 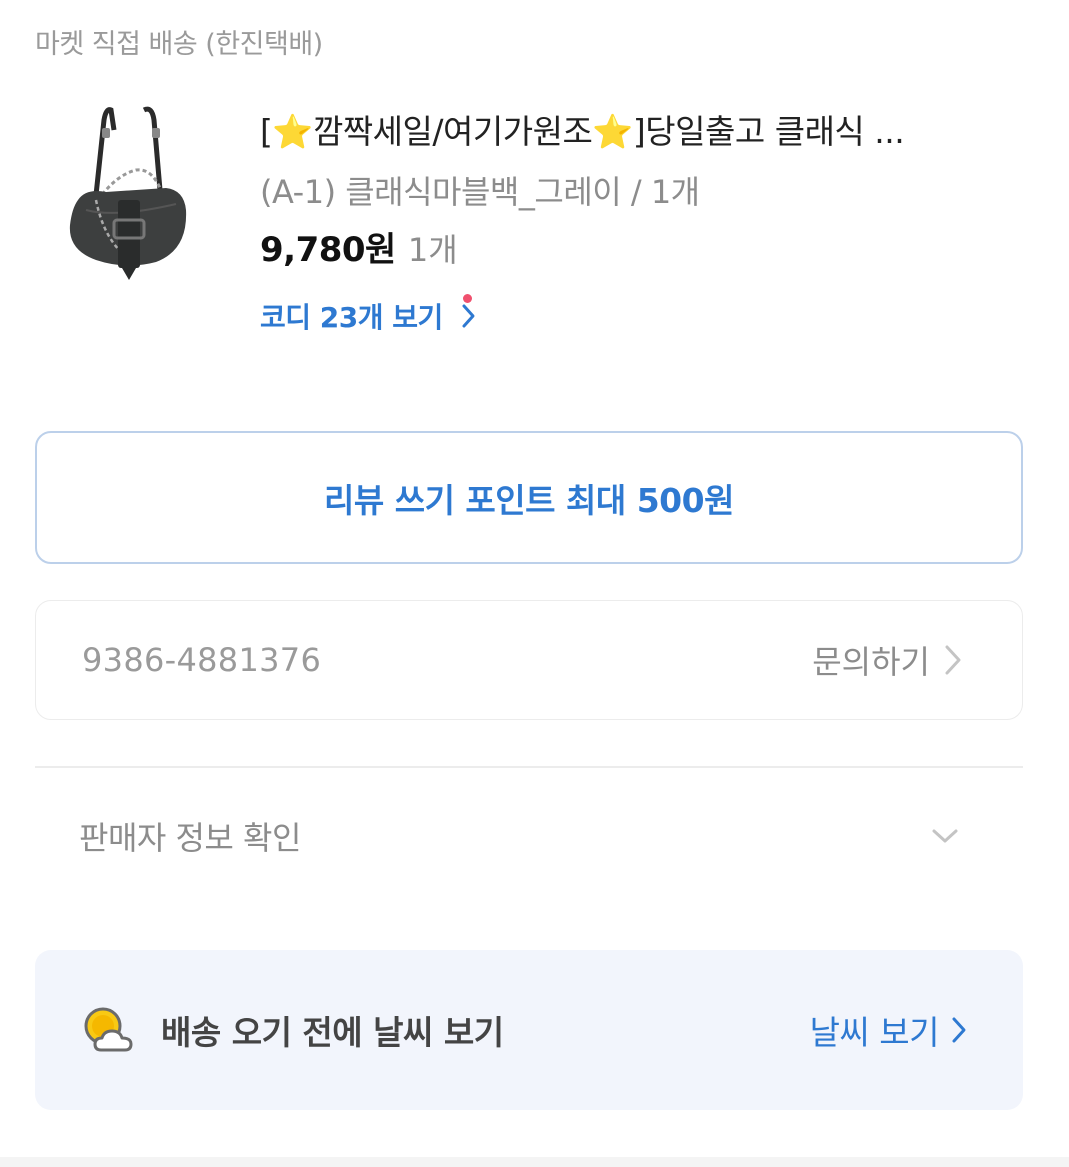 What do you see at coordinates (534, 1162) in the screenshot?
I see `bottom-separator` at bounding box center [534, 1162].